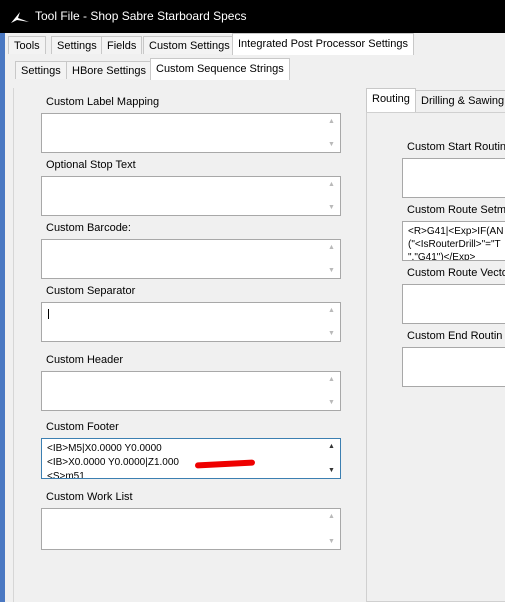  What do you see at coordinates (88, 228) in the screenshot?
I see `custom-barcode-label: Custom Barcode:` at bounding box center [88, 228].